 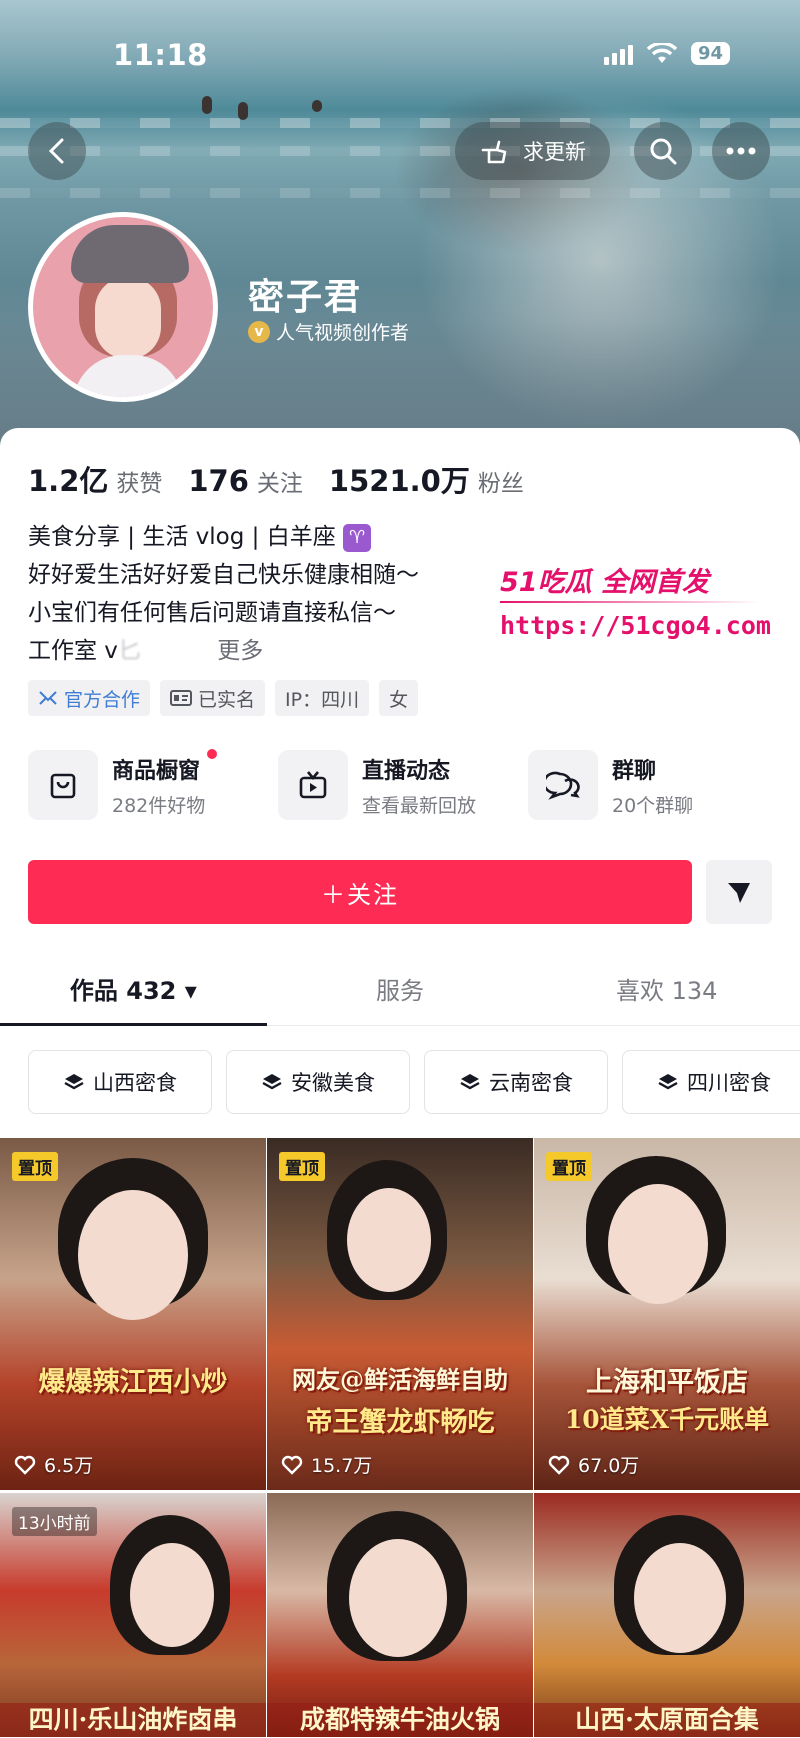 What do you see at coordinates (182, 537) in the screenshot?
I see `bio-line: 美食分享 | 生活 vlog | 白羊座` at bounding box center [182, 537].